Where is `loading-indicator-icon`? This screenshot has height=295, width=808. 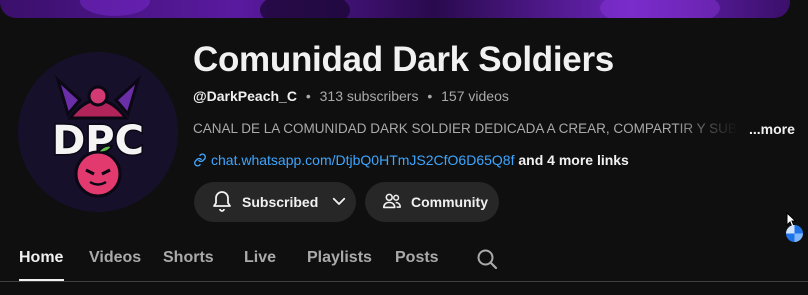
loading-indicator-icon is located at coordinates (794, 233).